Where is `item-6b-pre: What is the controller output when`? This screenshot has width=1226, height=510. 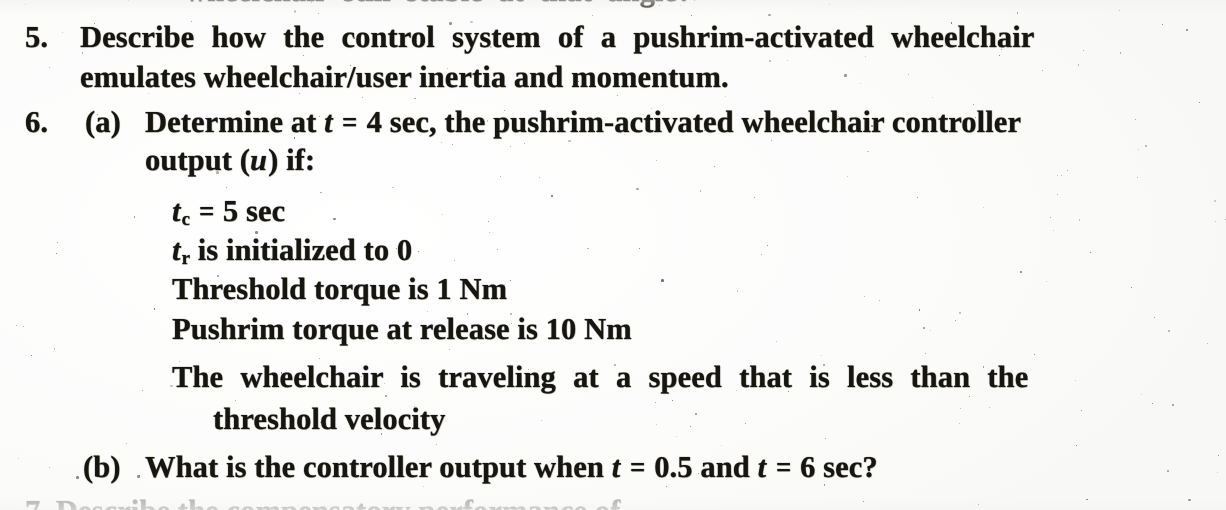 item-6b-pre: What is the controller output when is located at coordinates (378, 467).